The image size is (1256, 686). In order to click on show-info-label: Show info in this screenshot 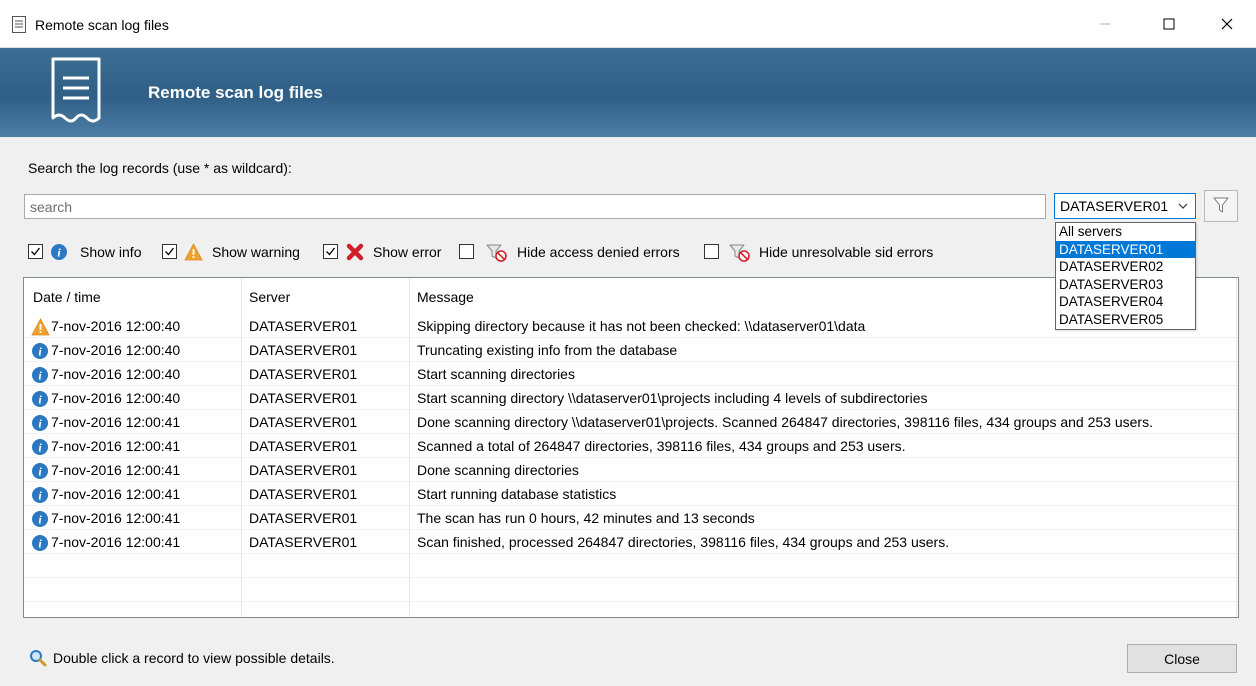, I will do `click(111, 252)`.